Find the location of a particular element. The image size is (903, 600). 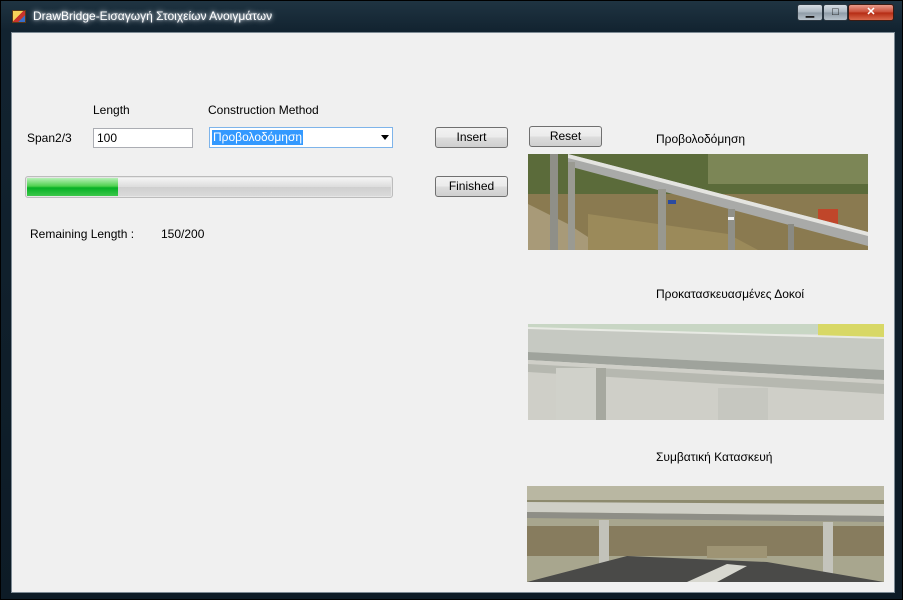

remaining-length-label: Remaining Length : is located at coordinates (82, 234).